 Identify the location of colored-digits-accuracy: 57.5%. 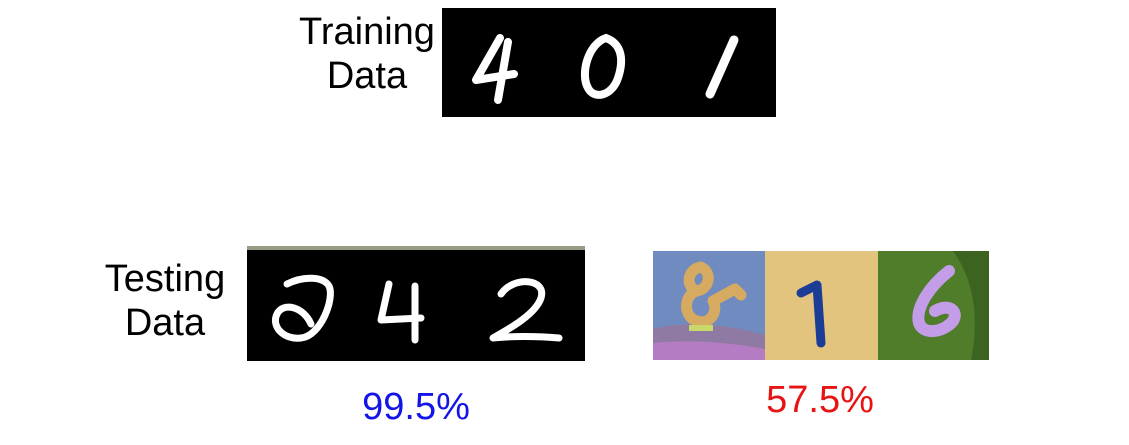
(820, 400).